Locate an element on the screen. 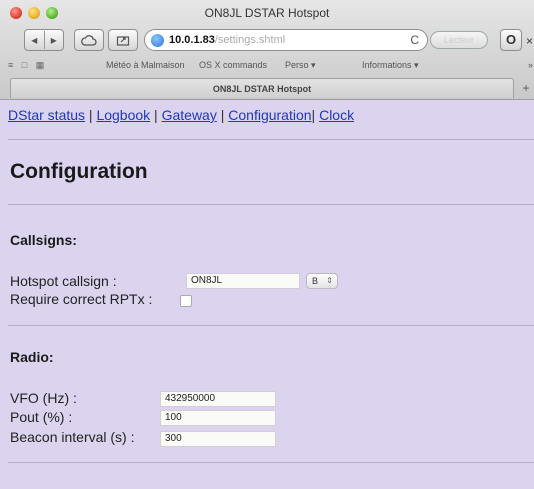 The image size is (534, 489). beacon-interval-label: Beacon interval (s) : is located at coordinates (72, 437).